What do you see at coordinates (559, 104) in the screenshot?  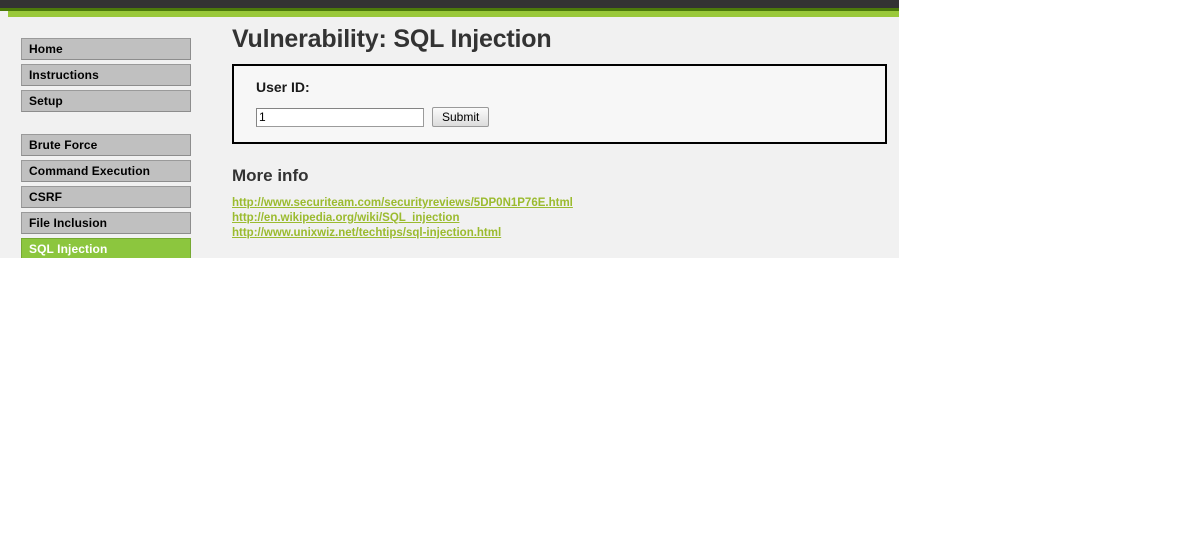 I see `vulnerability-form-box: User ID: Submit` at bounding box center [559, 104].